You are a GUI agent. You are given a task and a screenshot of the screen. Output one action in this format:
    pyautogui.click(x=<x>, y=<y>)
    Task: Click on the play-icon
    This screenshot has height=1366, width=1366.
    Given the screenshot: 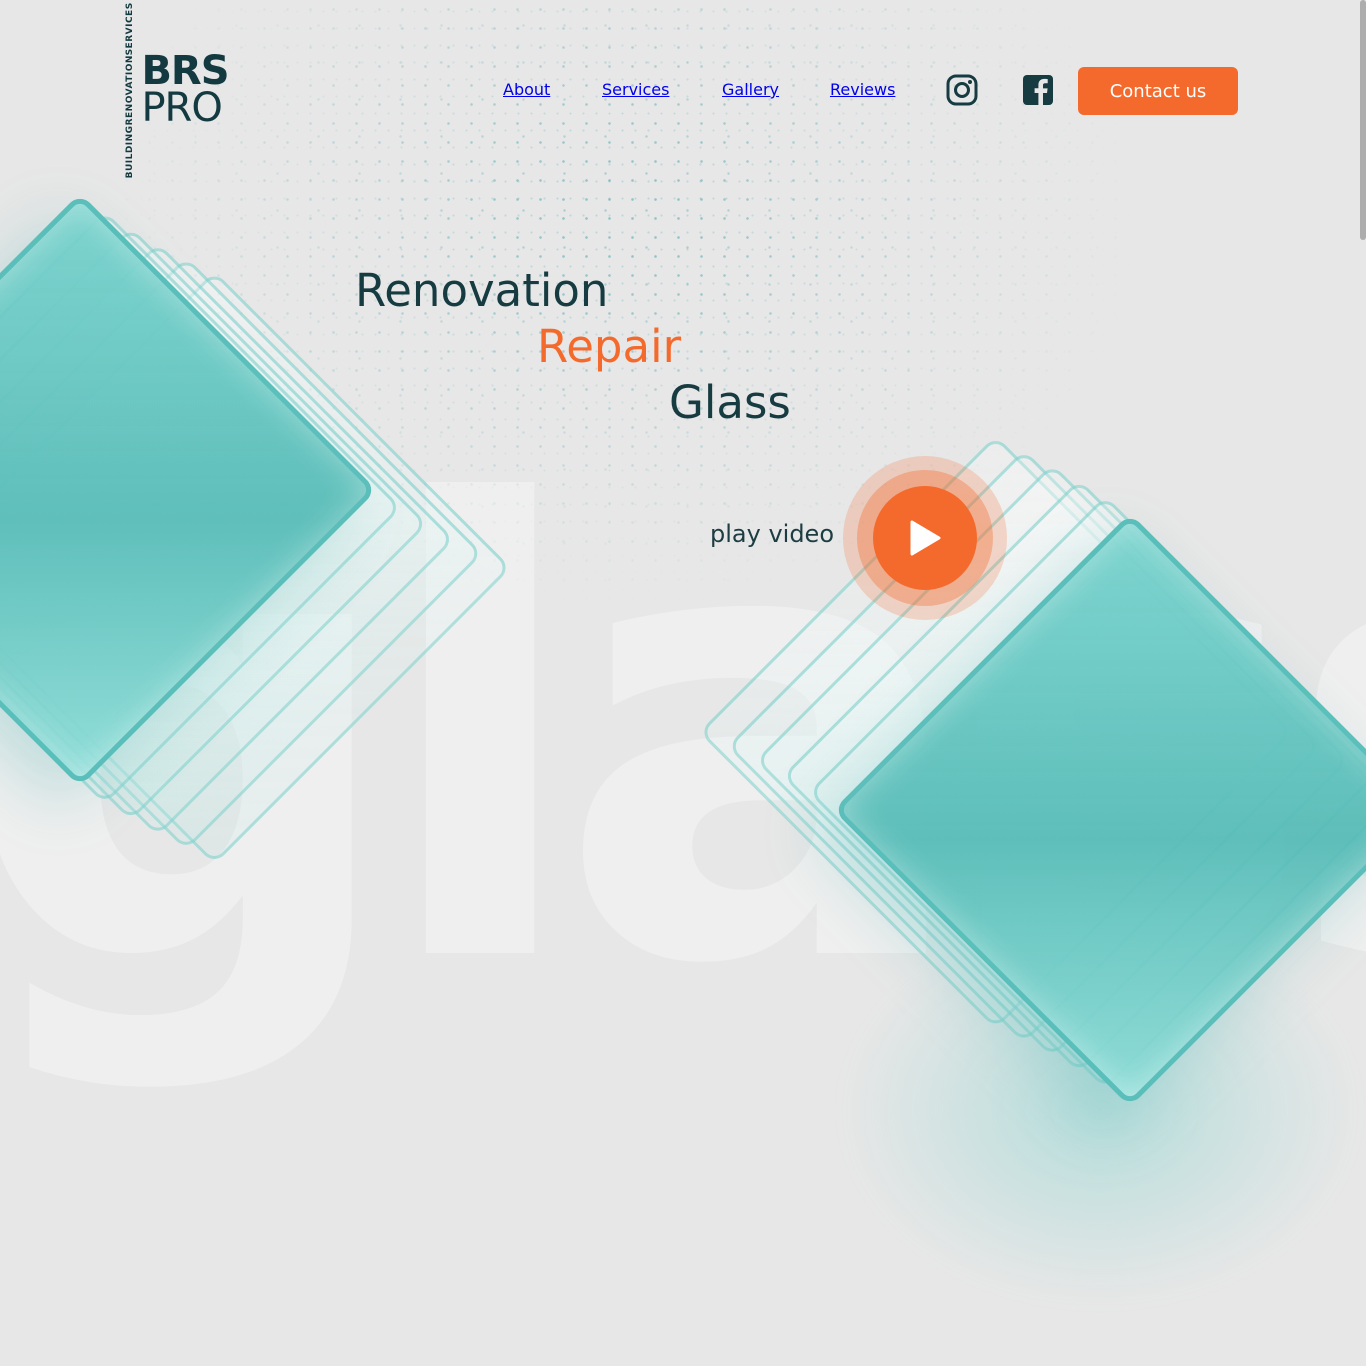 What is the action you would take?
    pyautogui.click(x=925, y=538)
    